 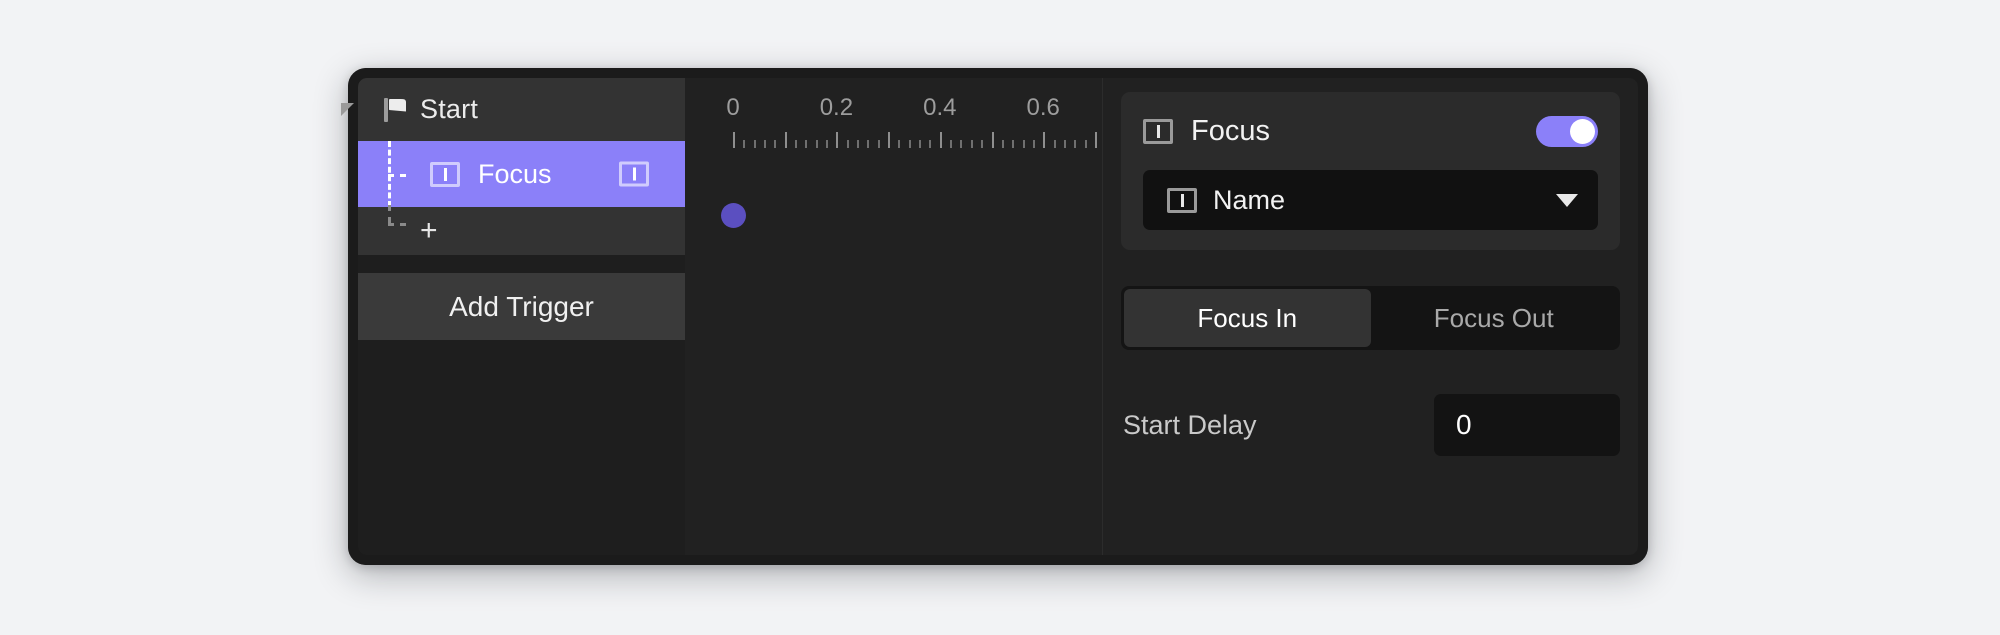 What do you see at coordinates (1249, 199) in the screenshot?
I see `target-select-value: Name` at bounding box center [1249, 199].